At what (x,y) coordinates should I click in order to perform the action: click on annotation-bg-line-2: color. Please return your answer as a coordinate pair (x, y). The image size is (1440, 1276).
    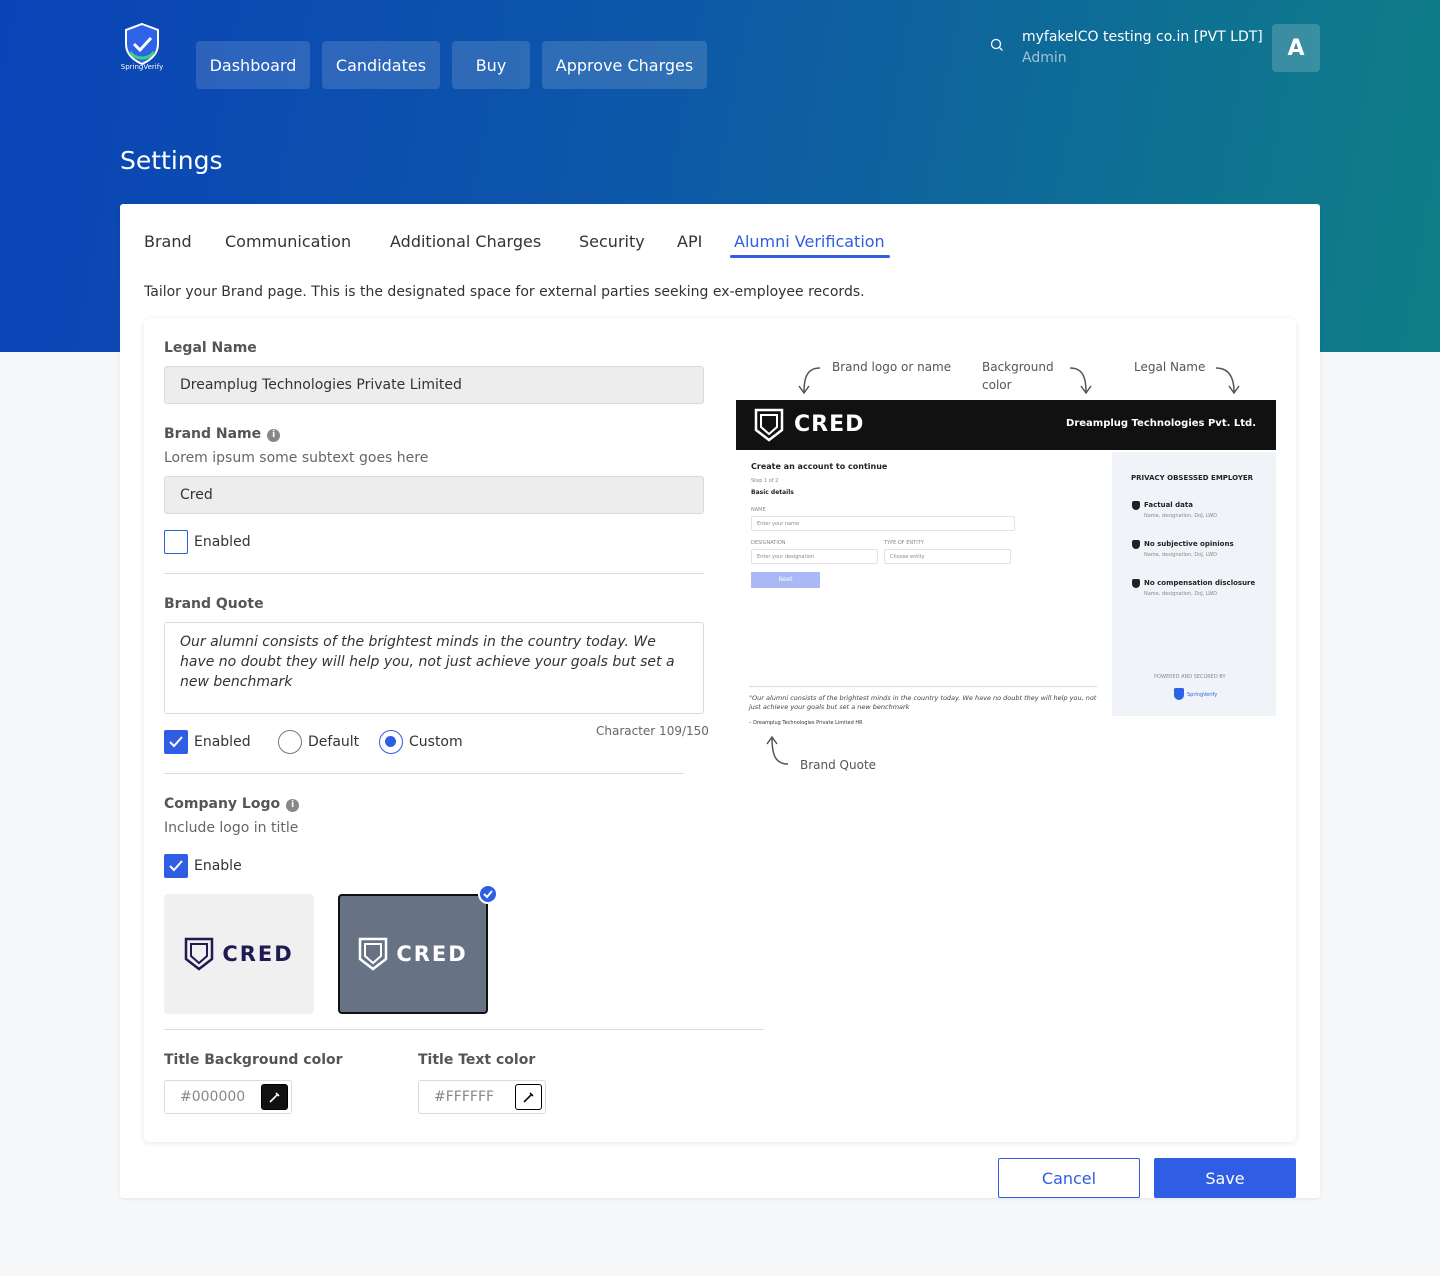
    Looking at the image, I should click on (997, 385).